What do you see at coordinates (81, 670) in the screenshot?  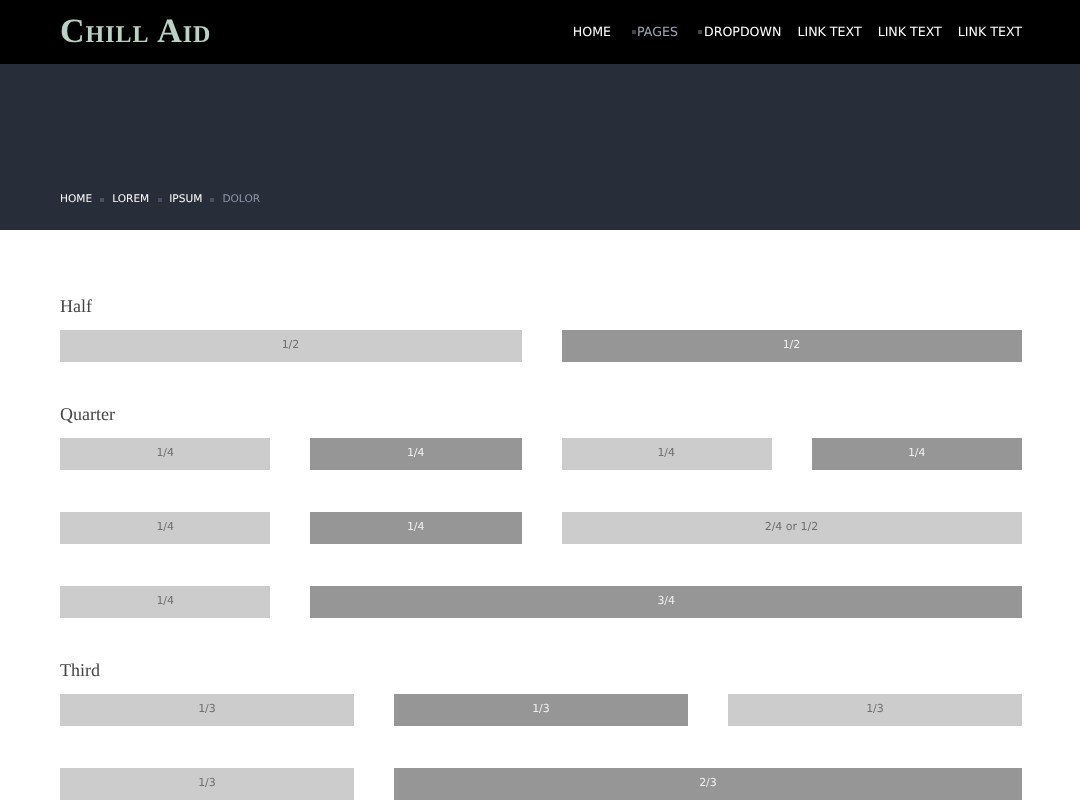 I see `section-heading: Third` at bounding box center [81, 670].